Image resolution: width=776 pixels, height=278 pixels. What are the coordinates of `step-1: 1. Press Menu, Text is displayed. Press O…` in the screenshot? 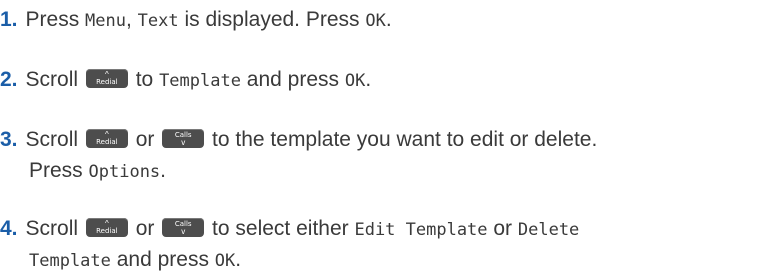 It's located at (196, 20).